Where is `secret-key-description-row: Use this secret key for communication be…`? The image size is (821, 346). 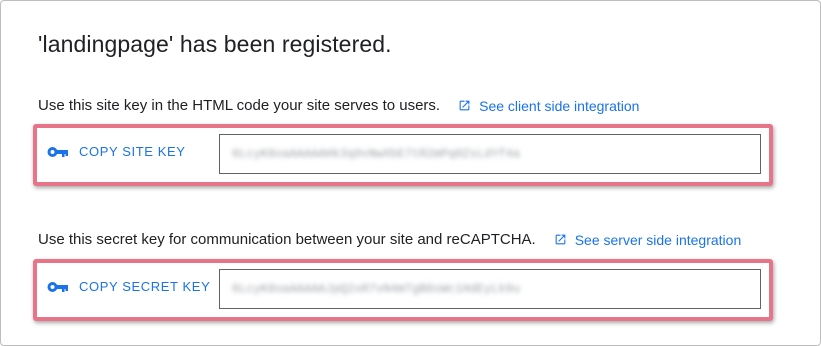
secret-key-description-row: Use this secret key for communication be… is located at coordinates (389, 239).